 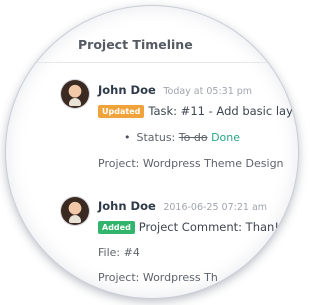 I want to click on project-link: Project: Wordpress Theme Design, so click(x=191, y=163).